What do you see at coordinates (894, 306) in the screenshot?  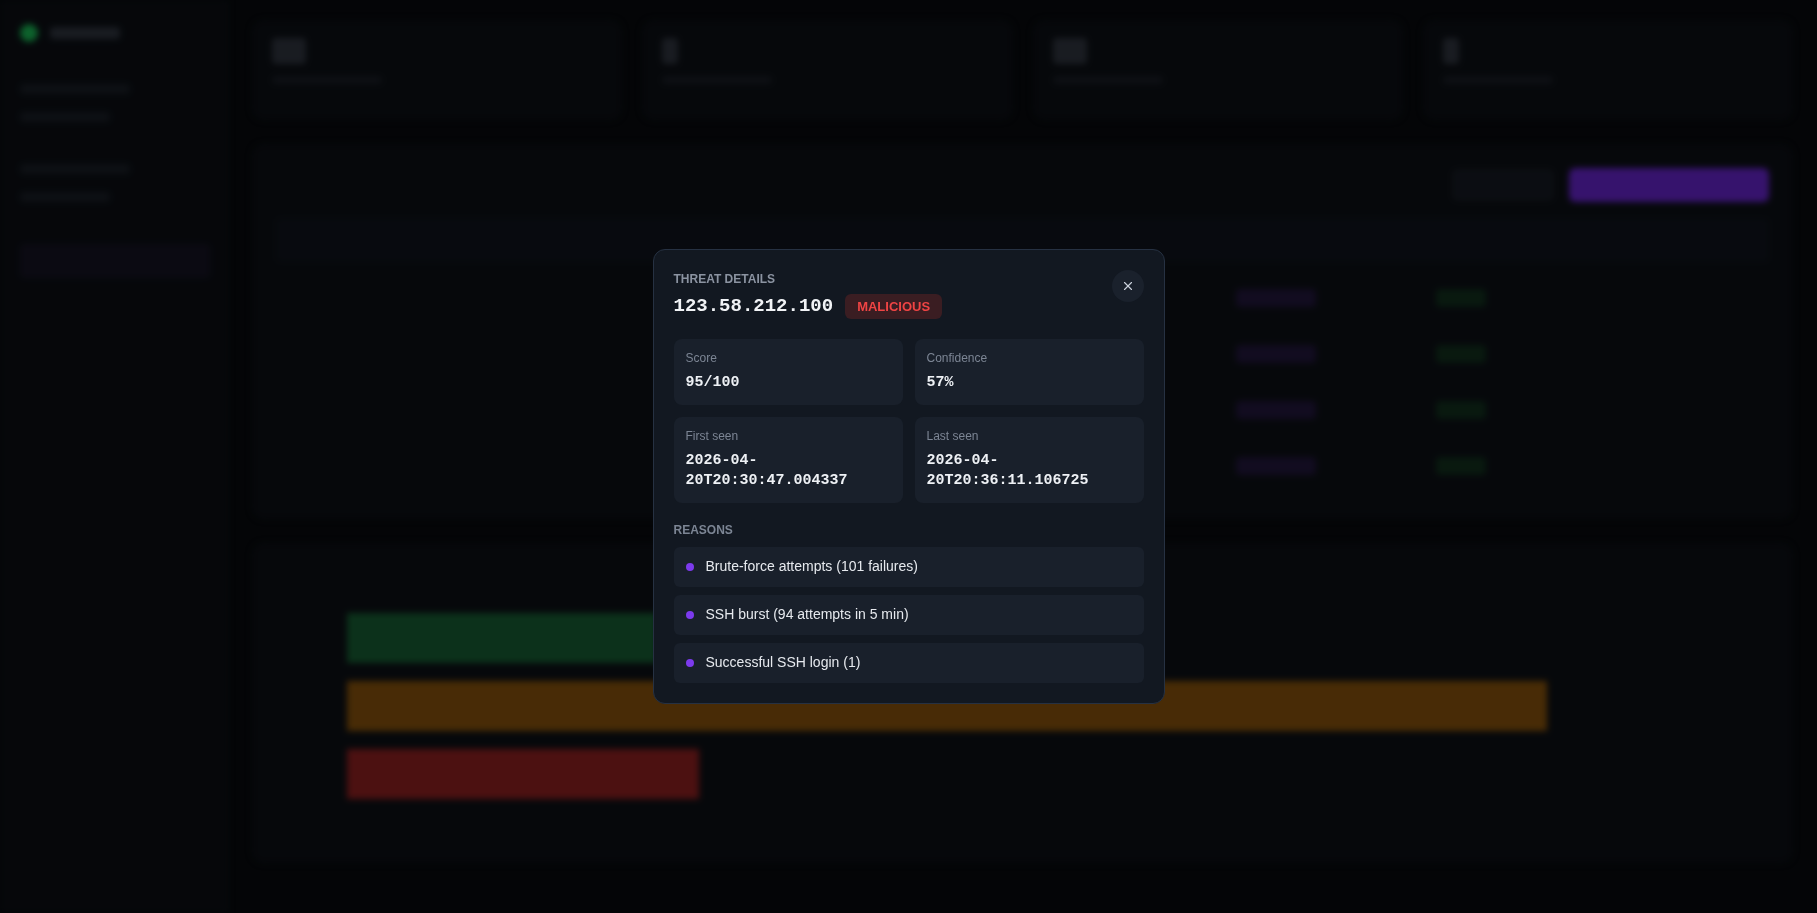 I see `verdict-badge: MALICIOUS` at bounding box center [894, 306].